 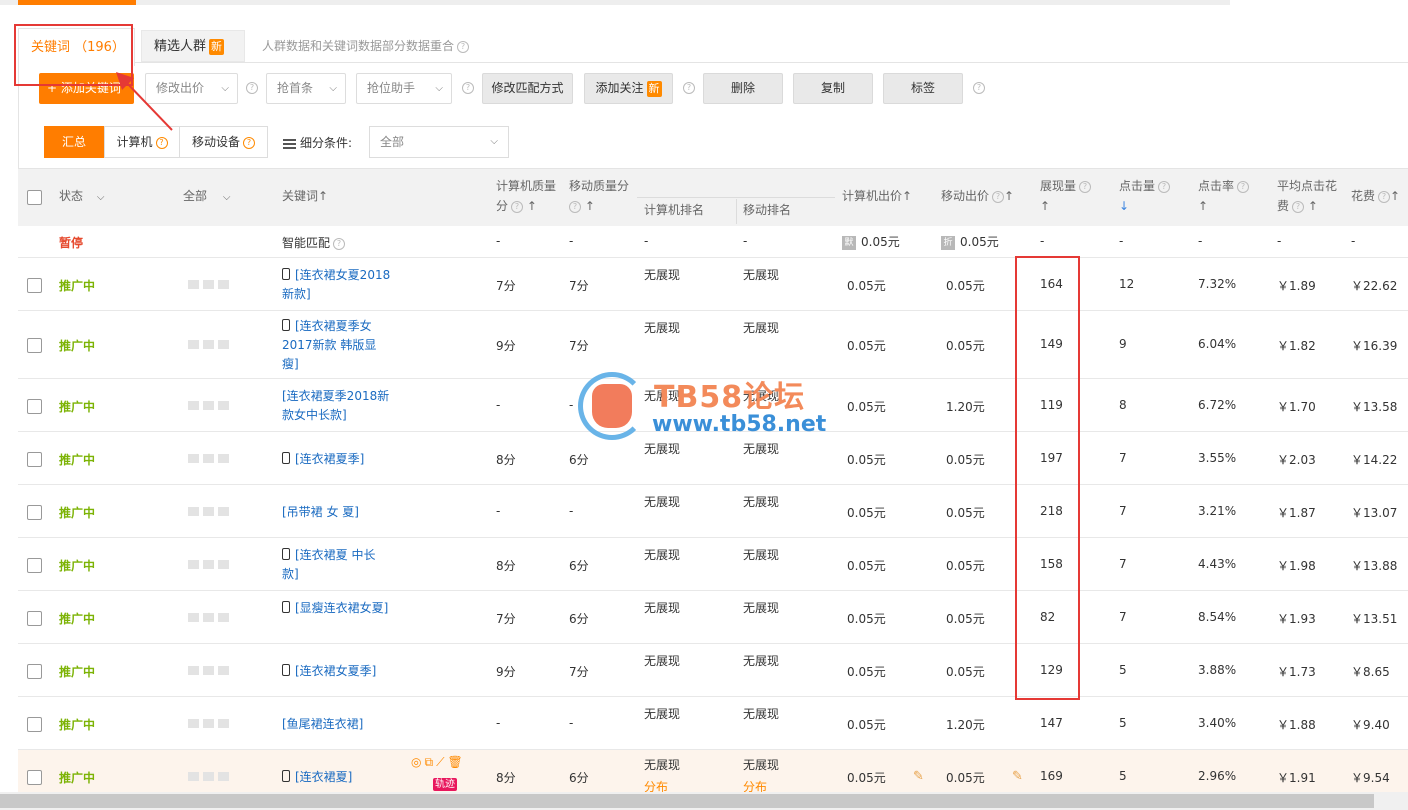 I want to click on scrollbar-thumb, so click(x=687, y=801).